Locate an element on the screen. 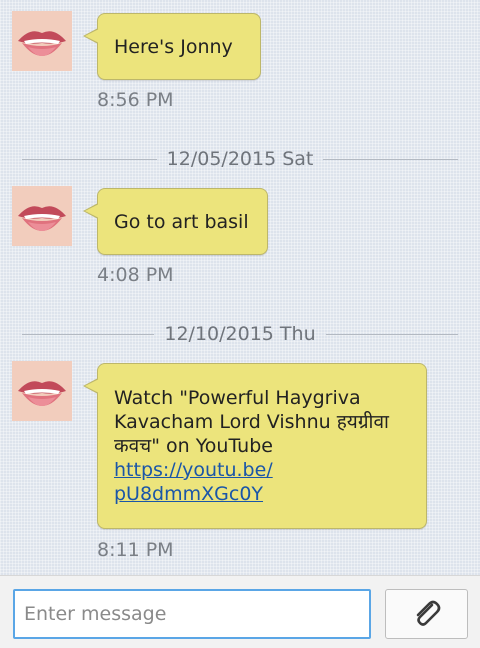 The image size is (480, 648). date-label: 12/10/2015 Thu is located at coordinates (240, 334).